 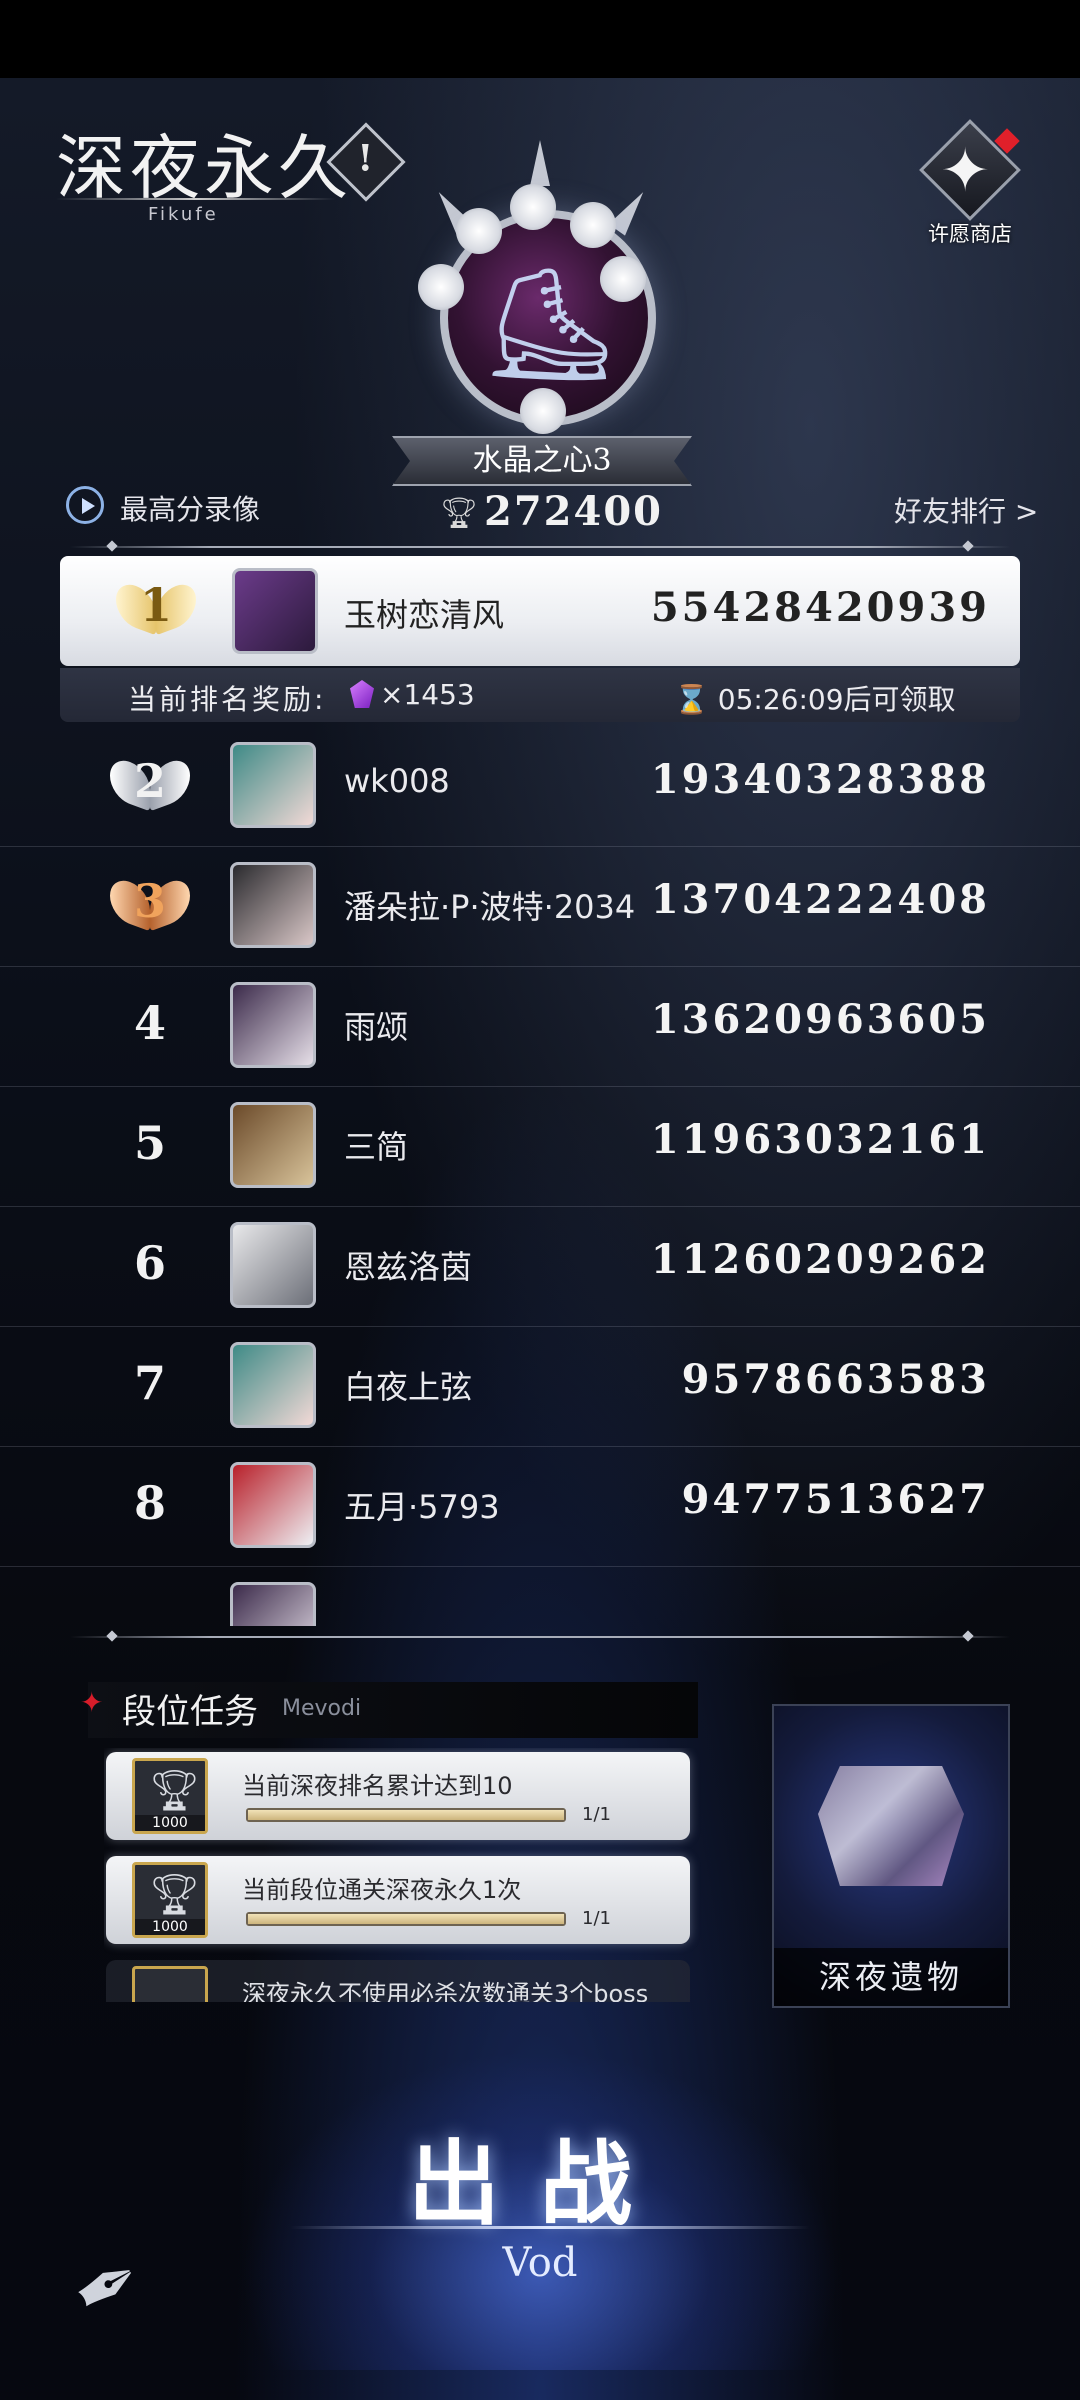 What do you see at coordinates (183, 214) in the screenshot?
I see `logo-subtitle: Fikufe` at bounding box center [183, 214].